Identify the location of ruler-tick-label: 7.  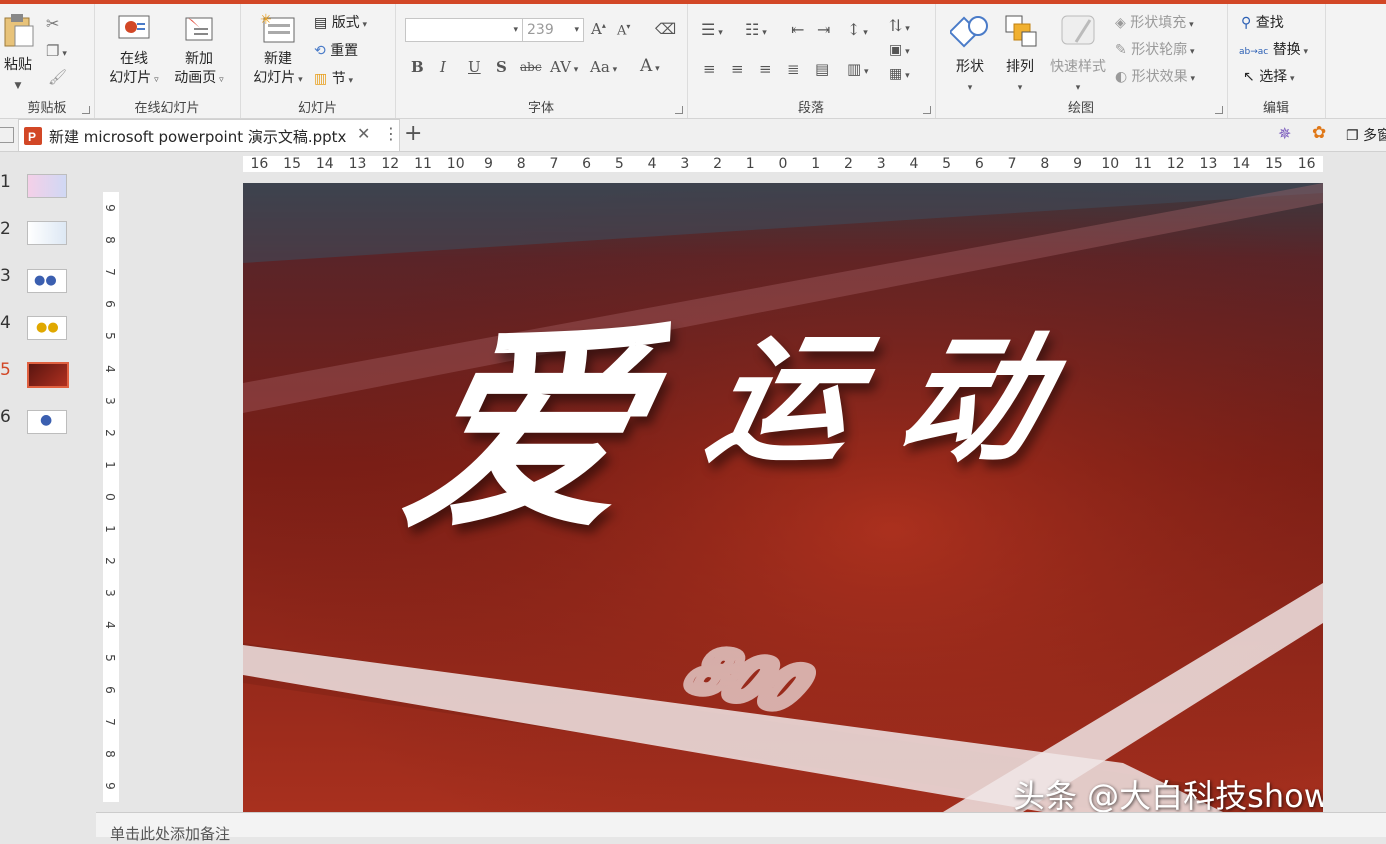
(109, 721).